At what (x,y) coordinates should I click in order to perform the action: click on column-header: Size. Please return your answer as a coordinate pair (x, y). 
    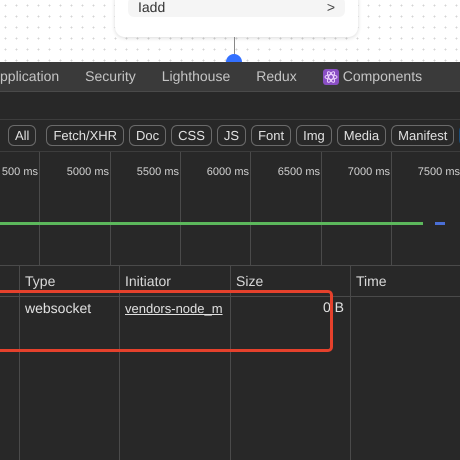
    Looking at the image, I should click on (250, 281).